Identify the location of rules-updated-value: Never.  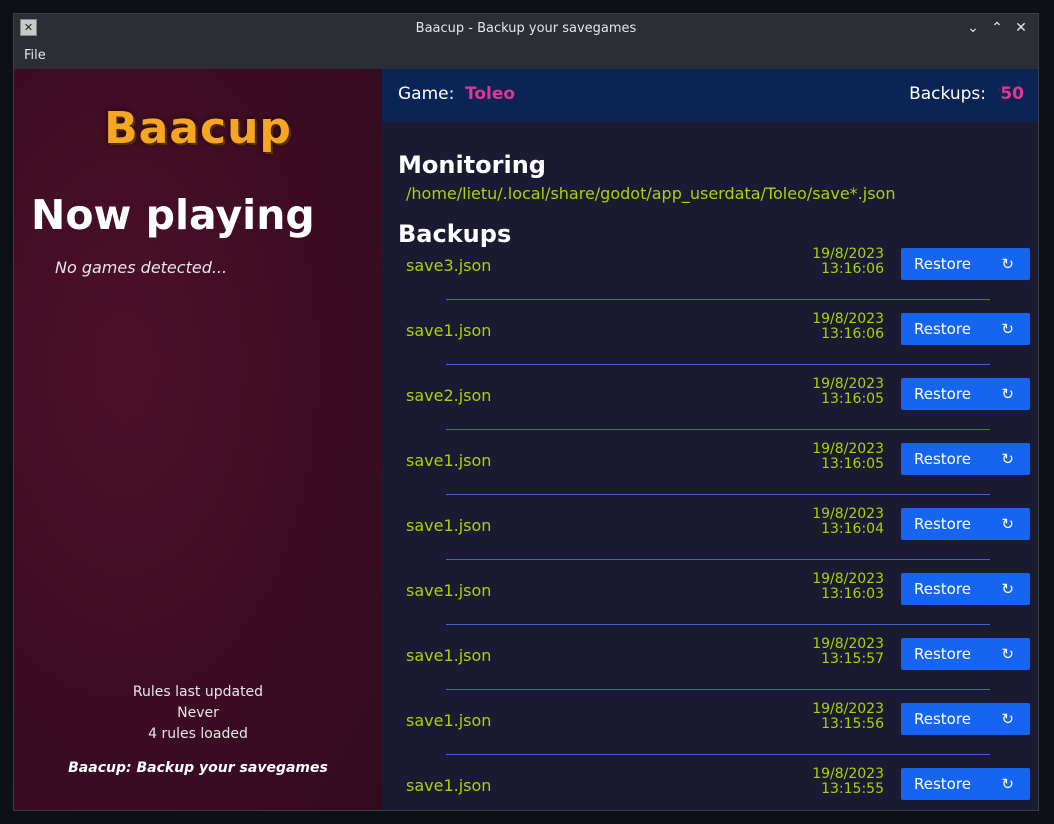
(198, 713).